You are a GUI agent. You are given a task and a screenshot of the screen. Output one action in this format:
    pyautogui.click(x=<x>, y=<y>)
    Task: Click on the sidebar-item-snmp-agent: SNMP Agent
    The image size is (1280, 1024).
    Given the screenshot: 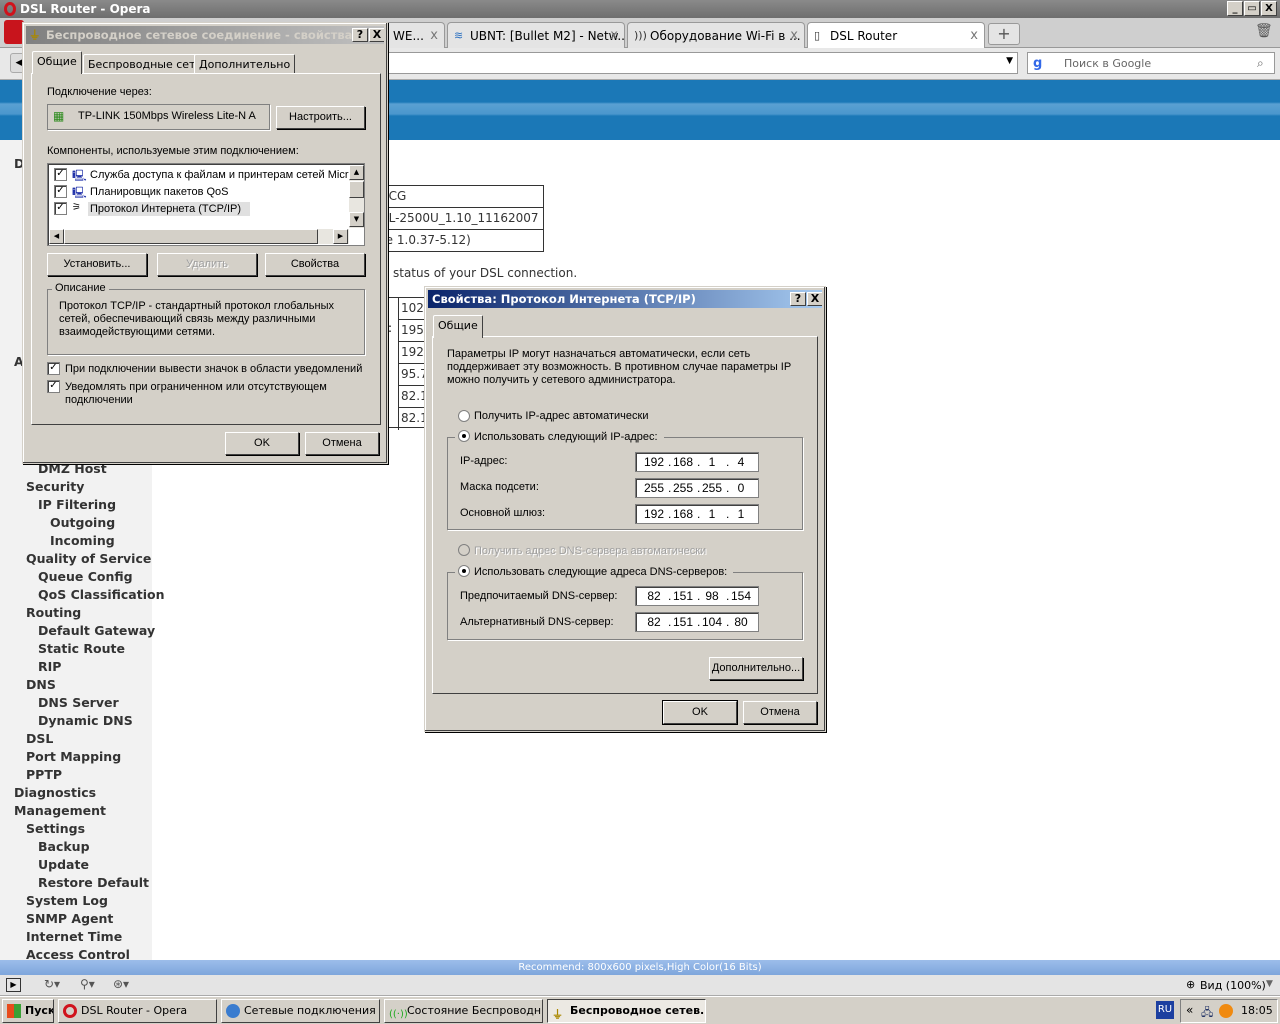 What is the action you would take?
    pyautogui.click(x=69, y=918)
    